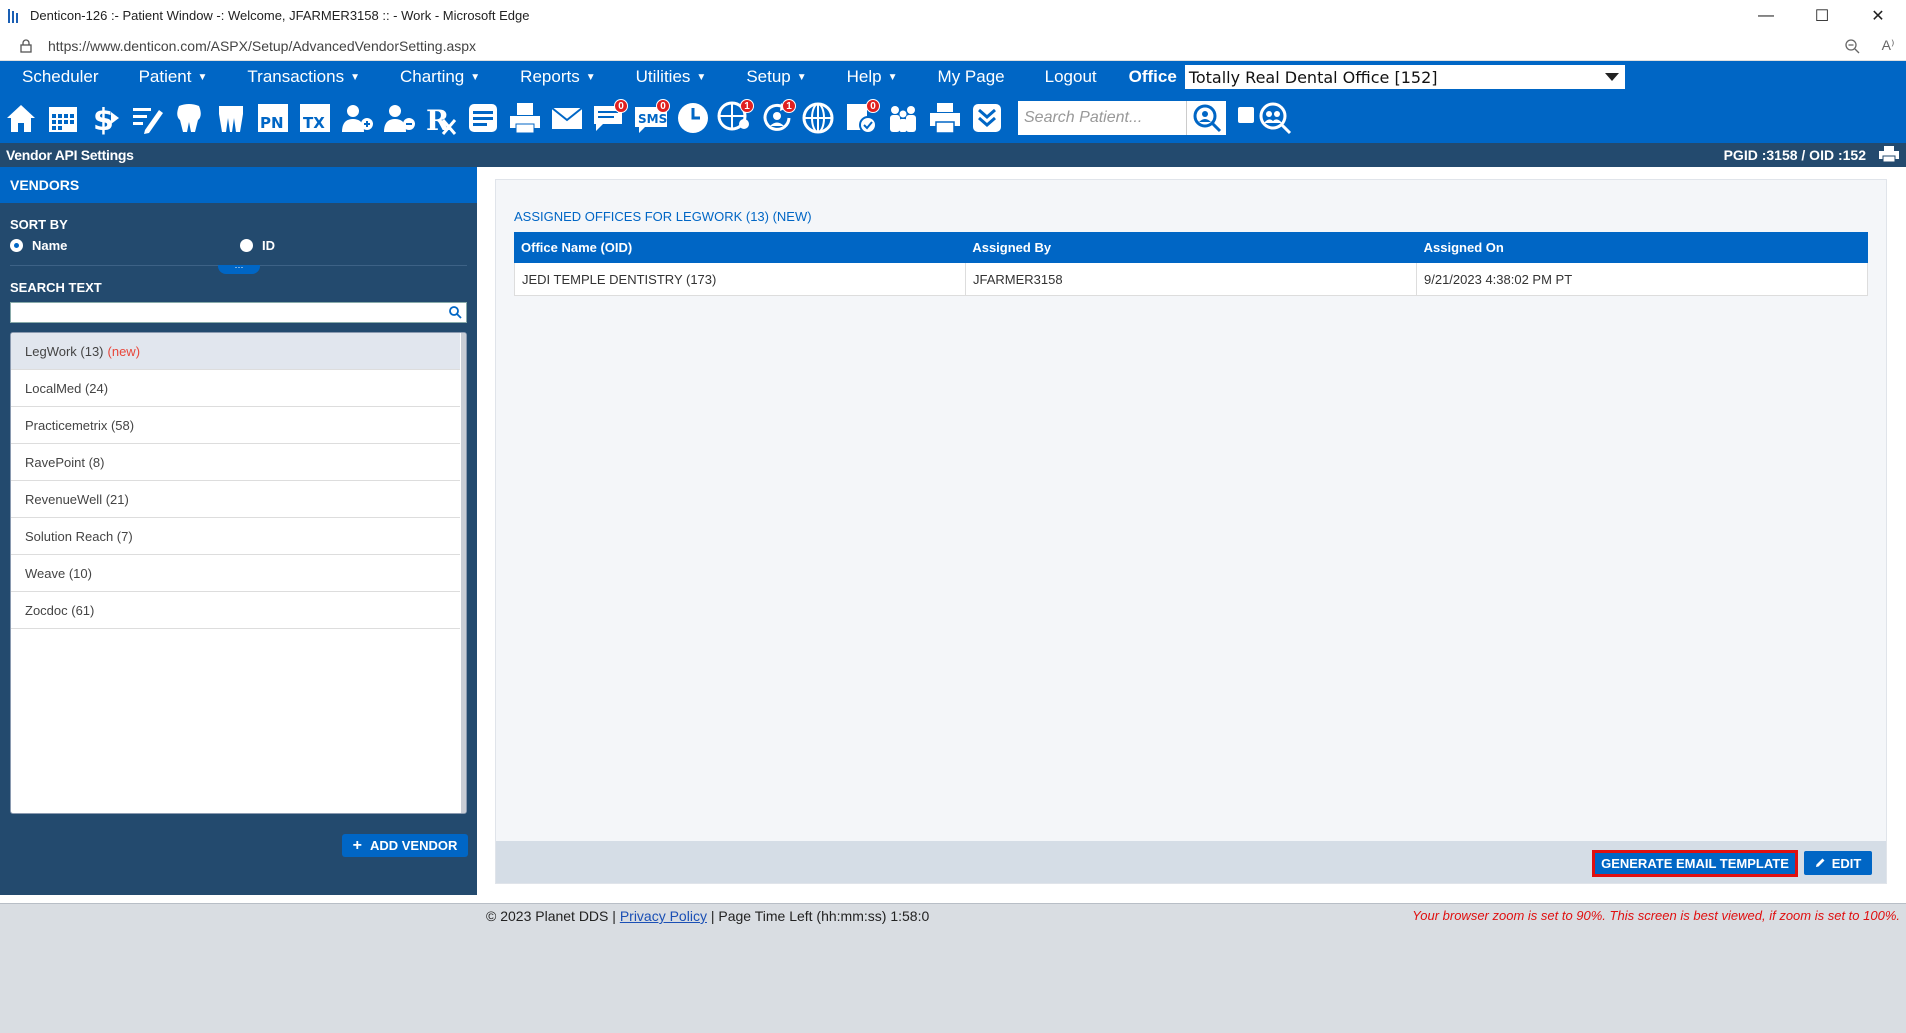 This screenshot has width=1906, height=1033. I want to click on tx-icon: TX, so click(315, 118).